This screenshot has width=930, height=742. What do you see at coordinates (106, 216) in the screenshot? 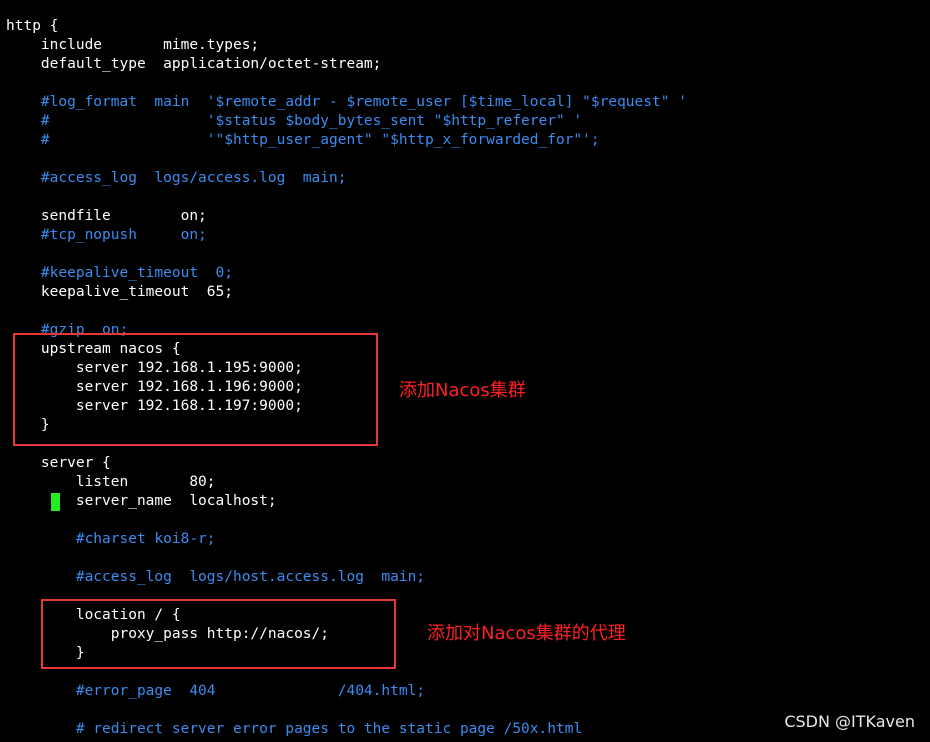
I see `code-line: sendfile on;` at bounding box center [106, 216].